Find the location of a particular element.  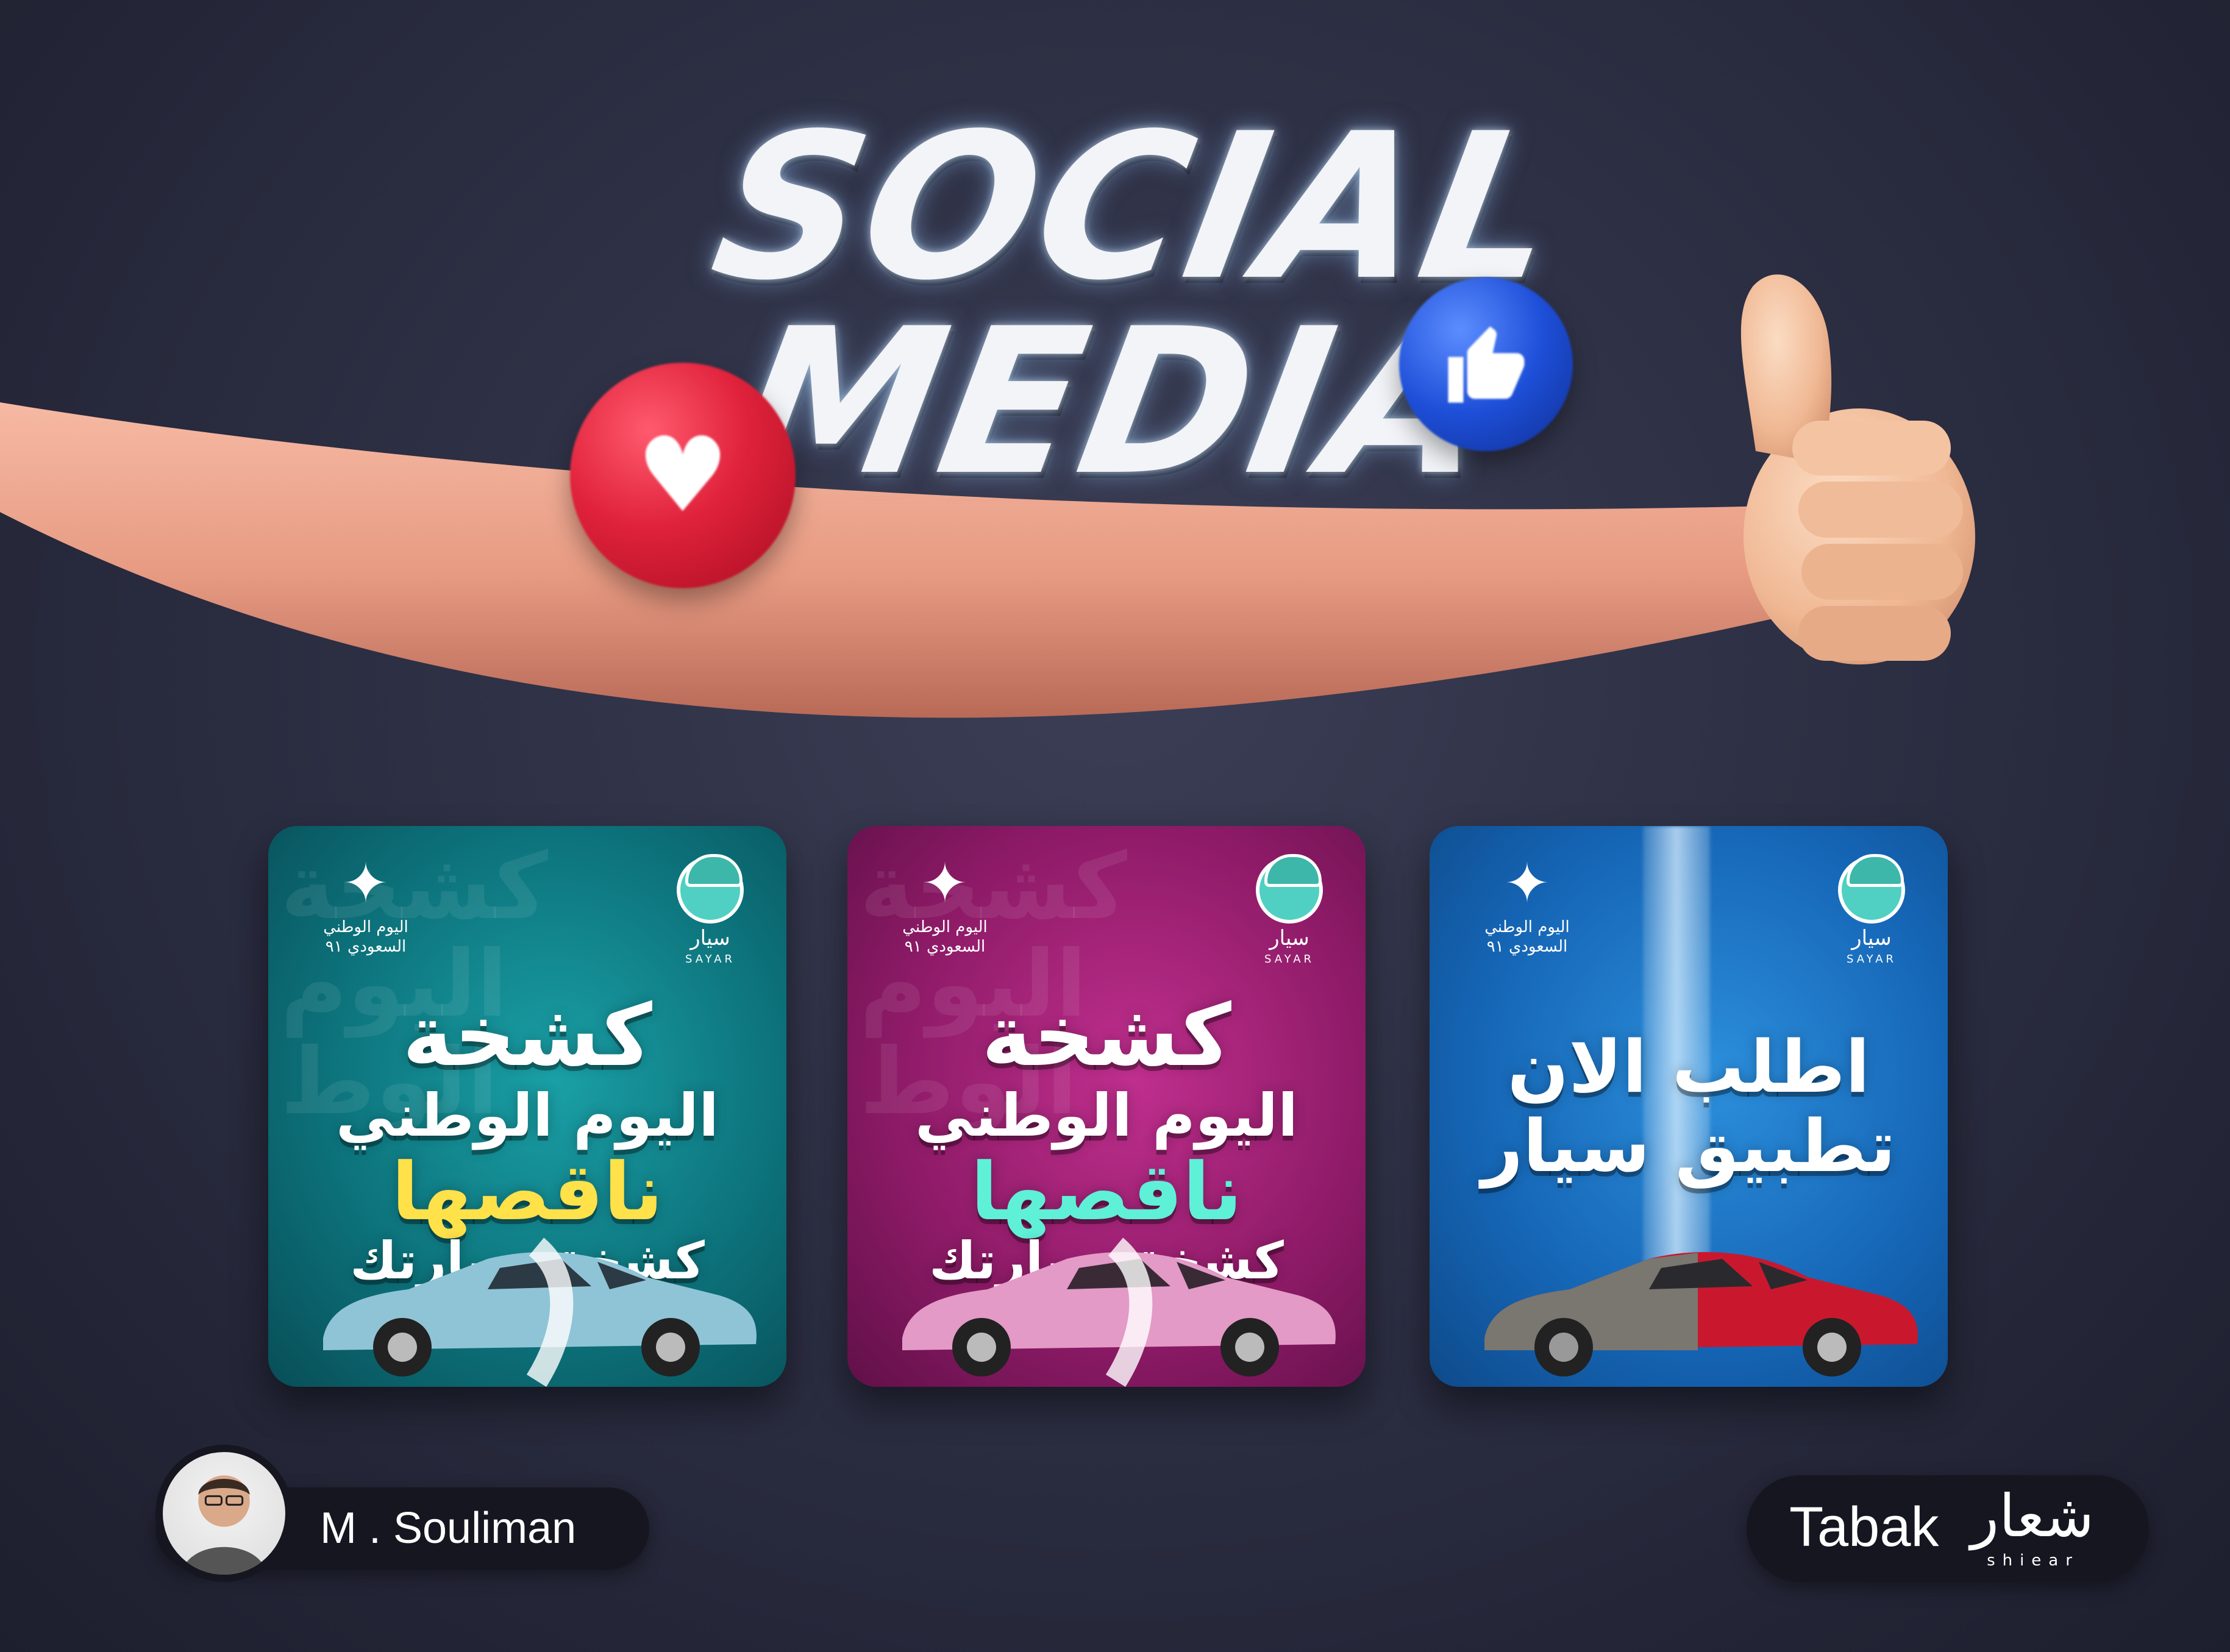

like-reaction-bubble is located at coordinates (1486, 364).